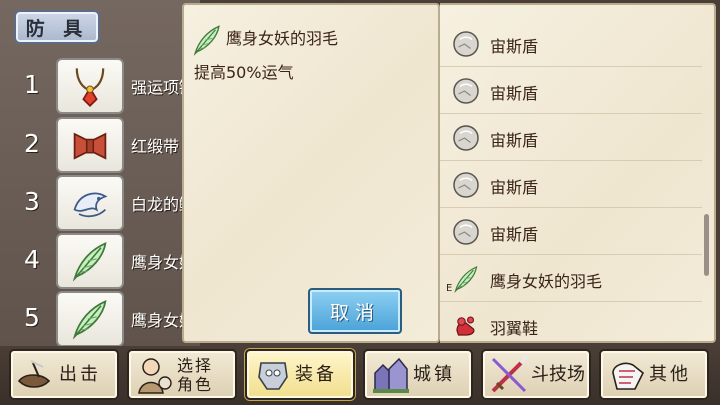 Image resolution: width=720 pixels, height=405 pixels. I want to click on slot-number: 1, so click(32, 84).